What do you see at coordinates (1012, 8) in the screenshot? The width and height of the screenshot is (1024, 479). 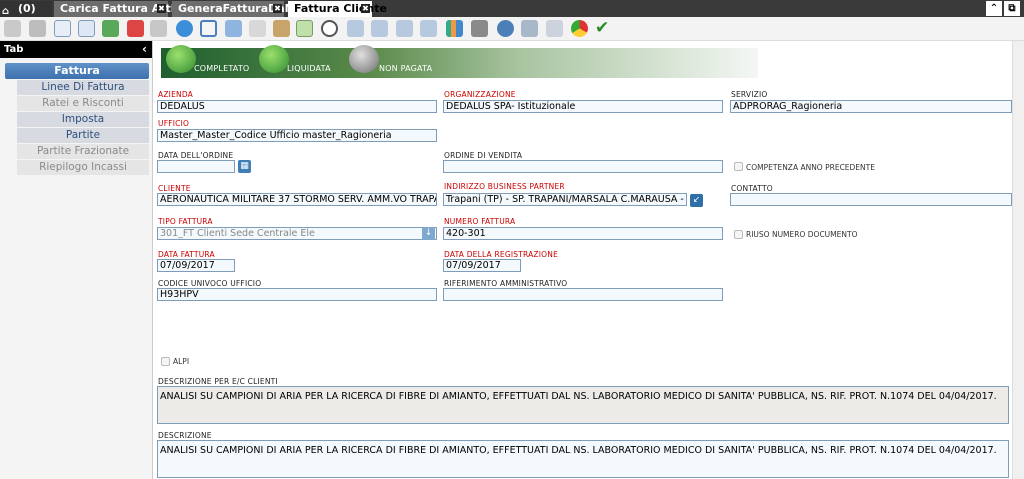 I see `restore-window-icon: ⧉` at bounding box center [1012, 8].